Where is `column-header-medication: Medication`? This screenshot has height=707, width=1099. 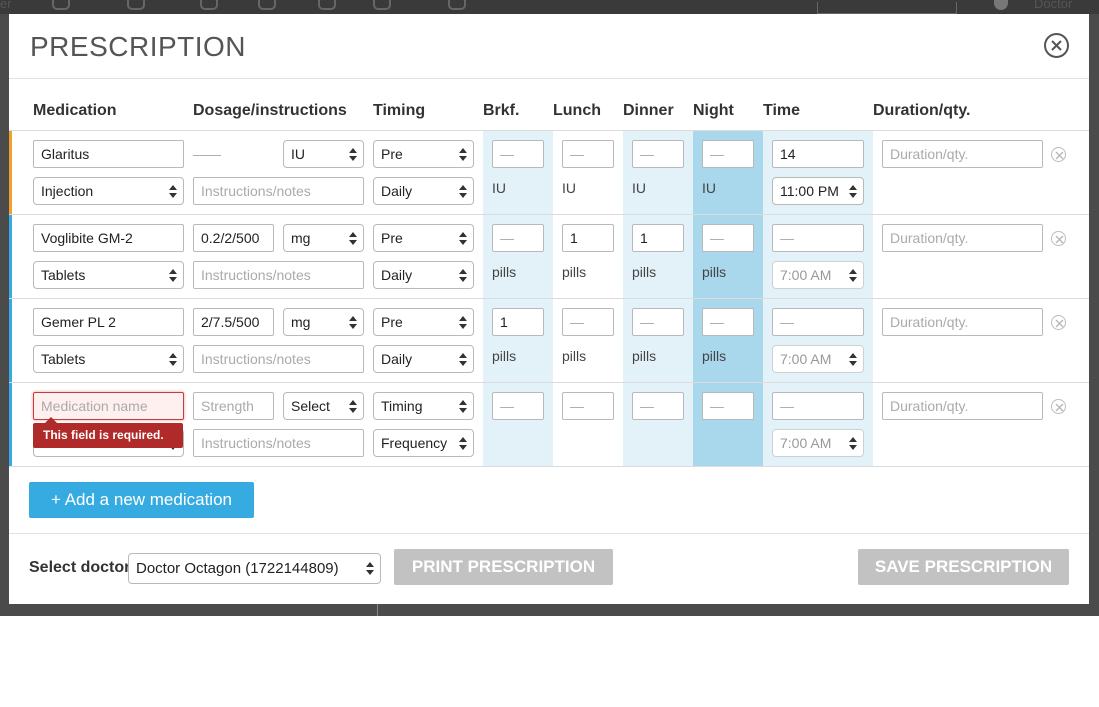 column-header-medication: Medication is located at coordinates (75, 110).